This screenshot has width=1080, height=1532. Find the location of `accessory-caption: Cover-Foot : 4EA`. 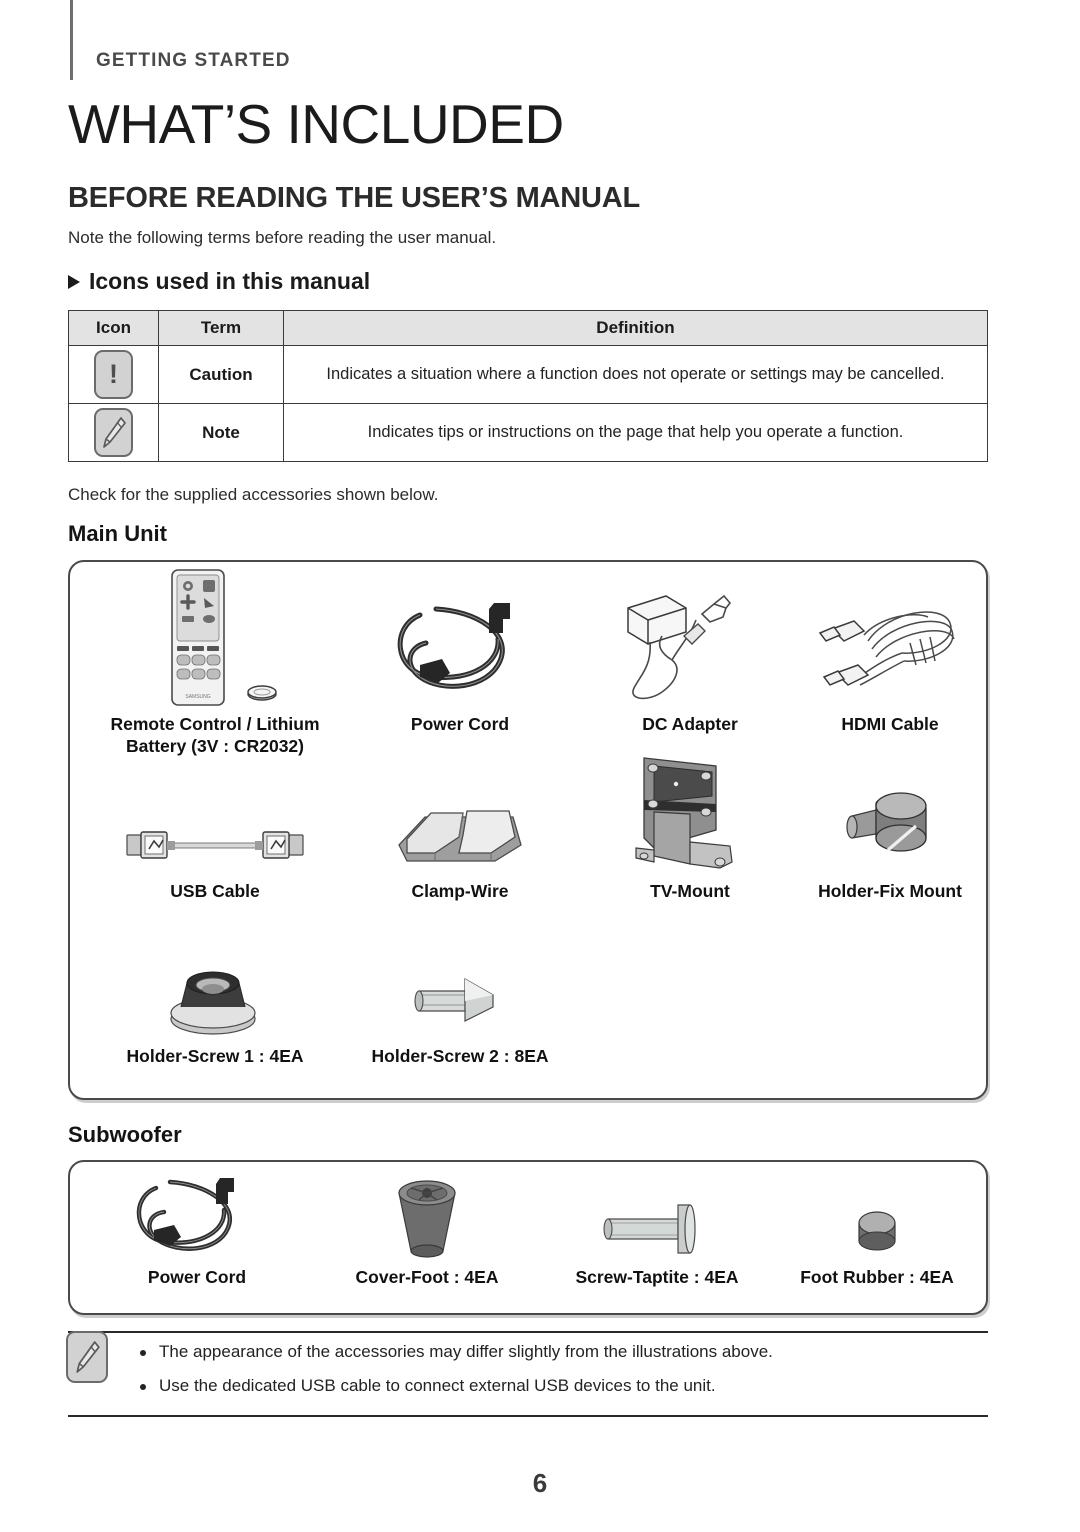

accessory-caption: Cover-Foot : 4EA is located at coordinates (427, 1277).